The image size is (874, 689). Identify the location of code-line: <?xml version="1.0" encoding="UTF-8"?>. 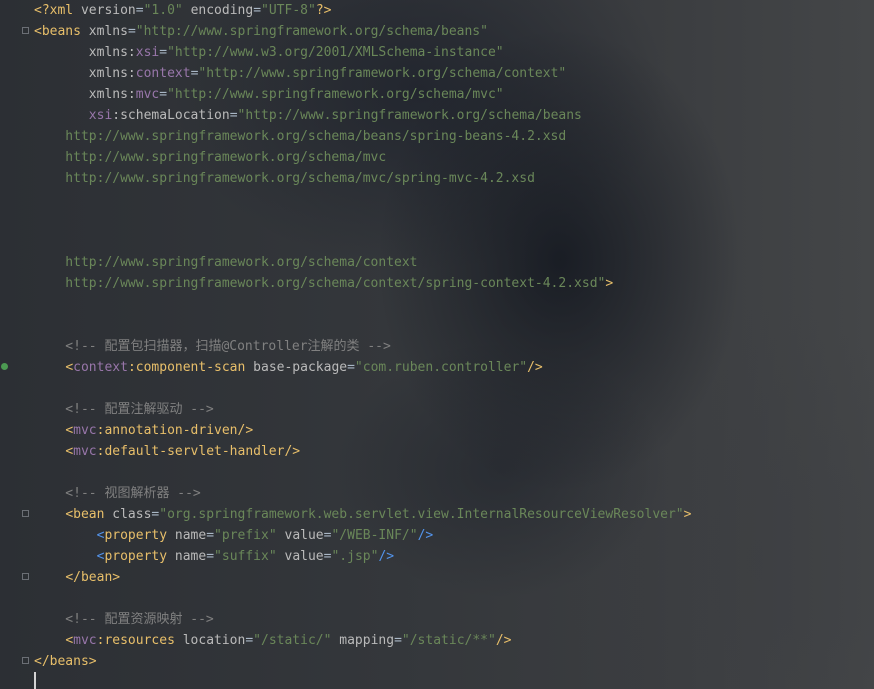
(362, 10).